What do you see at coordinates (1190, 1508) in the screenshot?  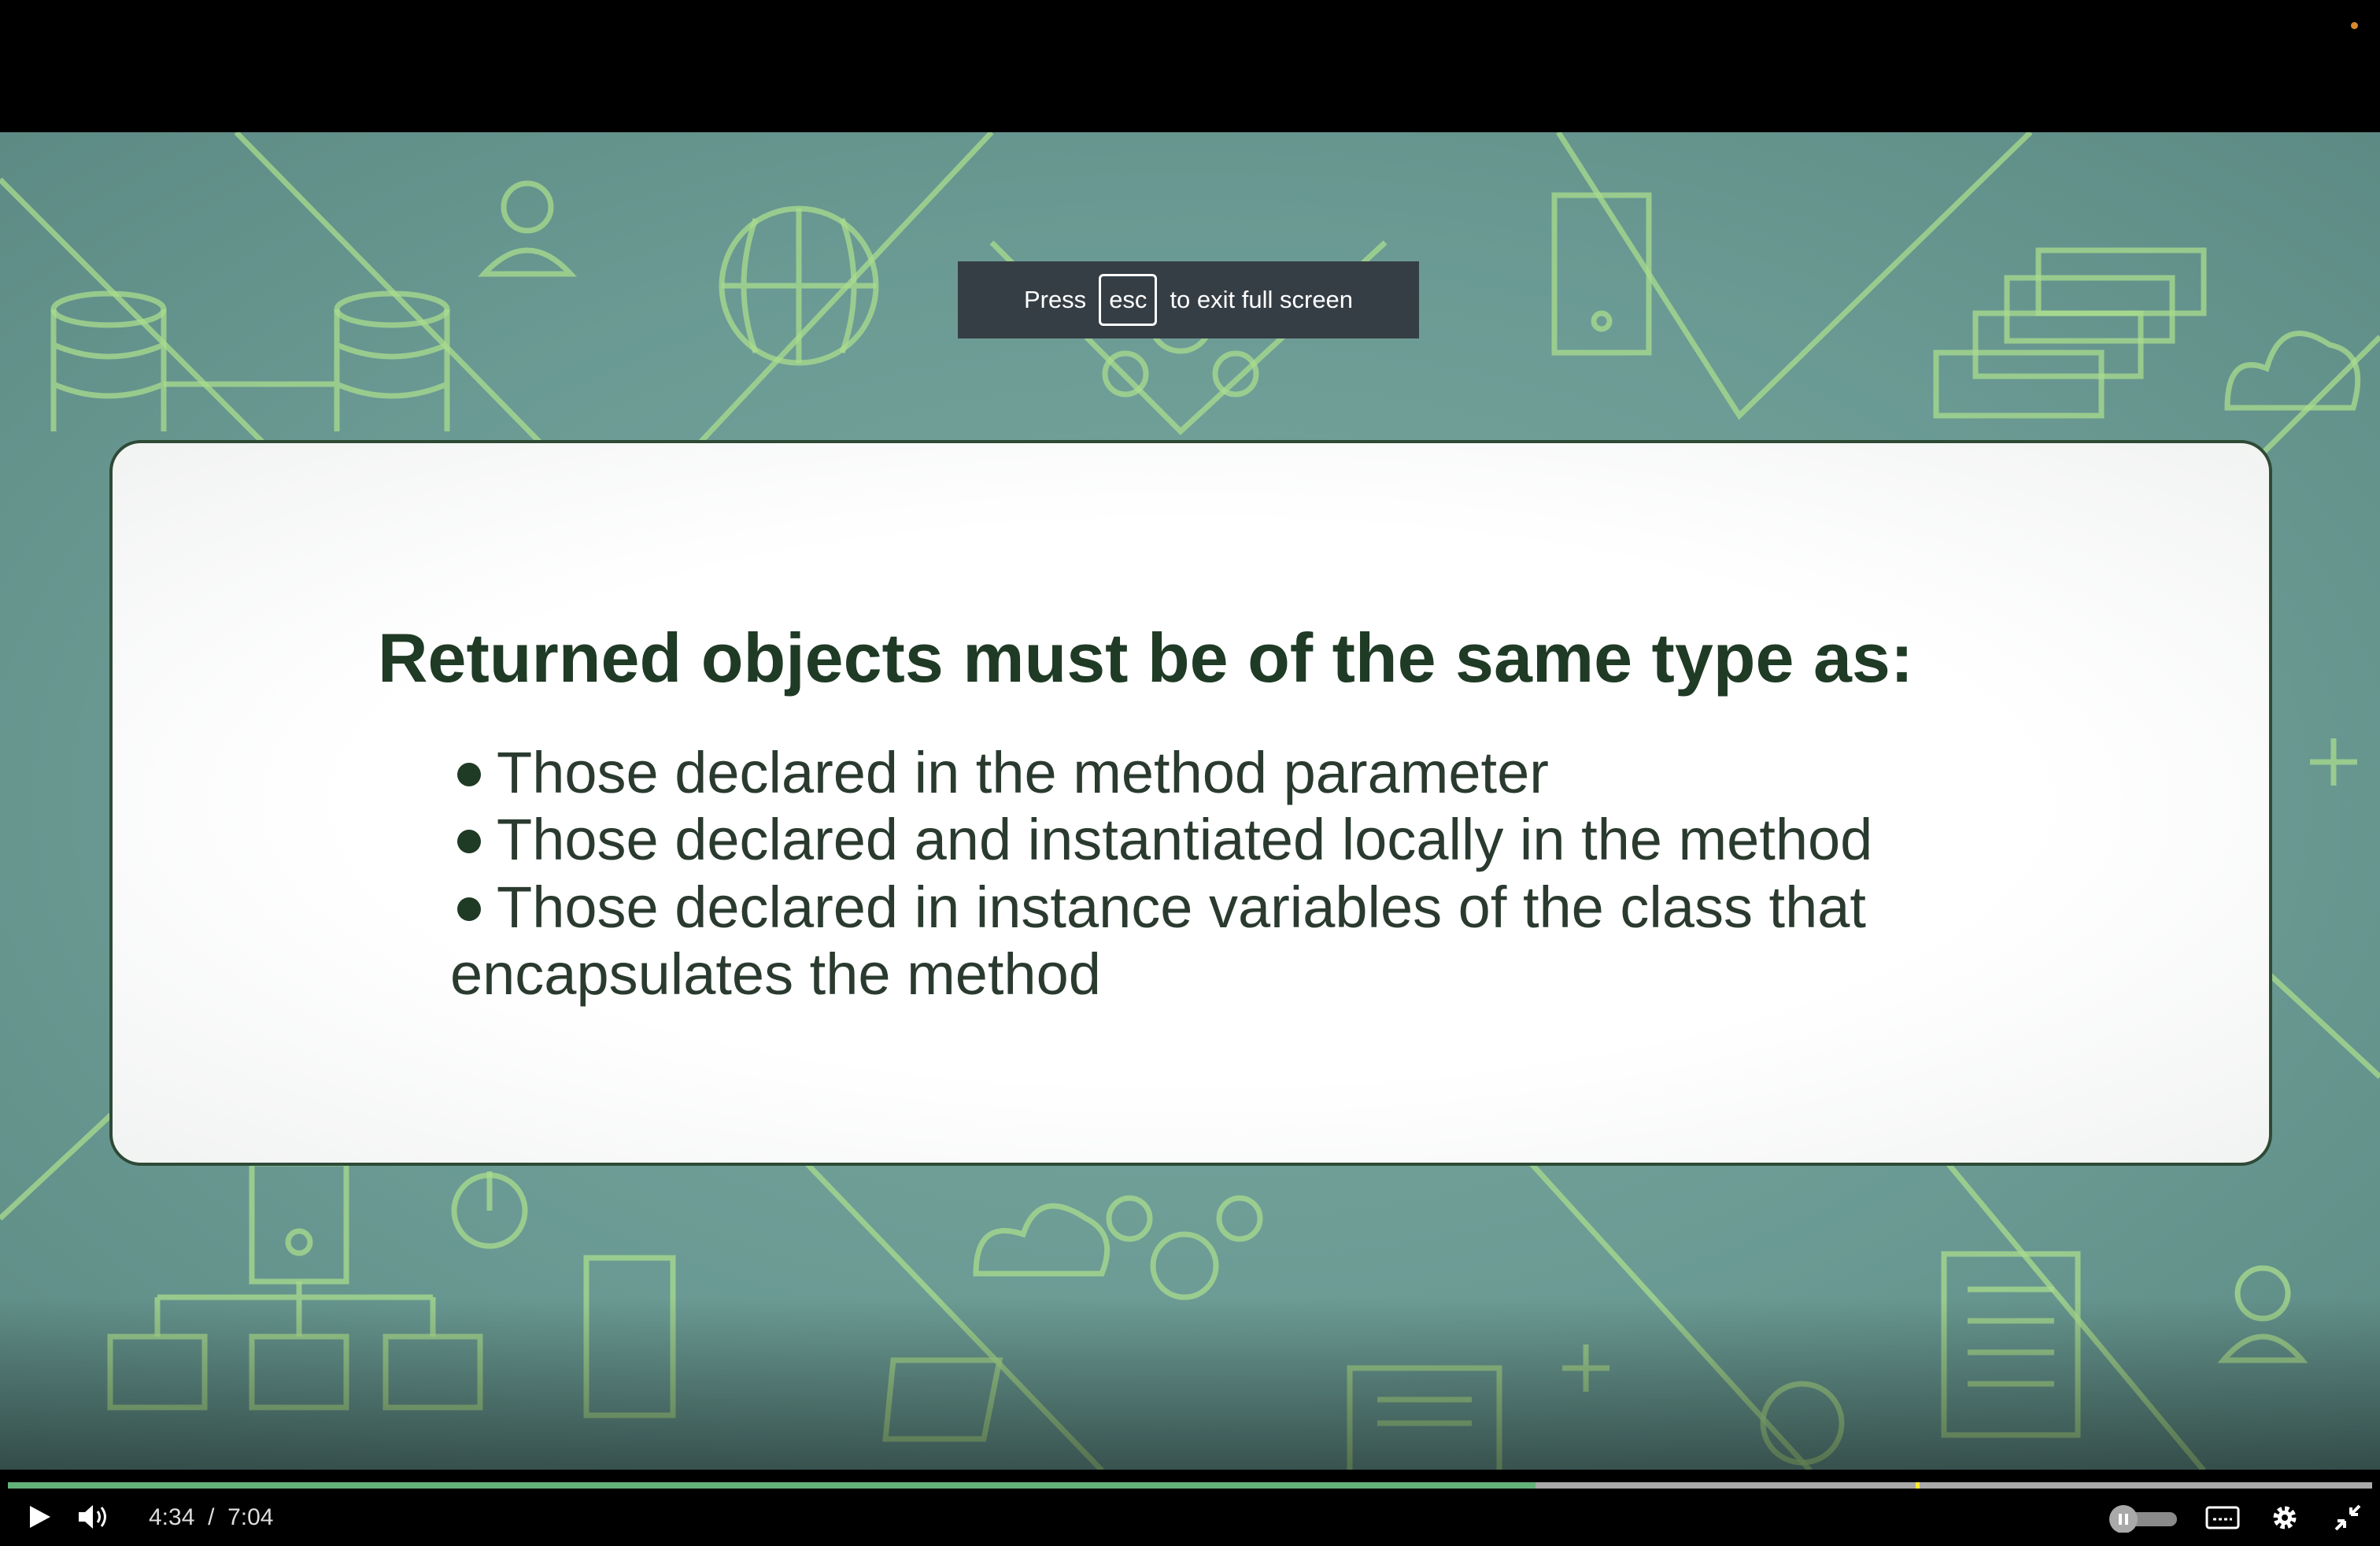 I see `player-controls: 4:34 / 7:04` at bounding box center [1190, 1508].